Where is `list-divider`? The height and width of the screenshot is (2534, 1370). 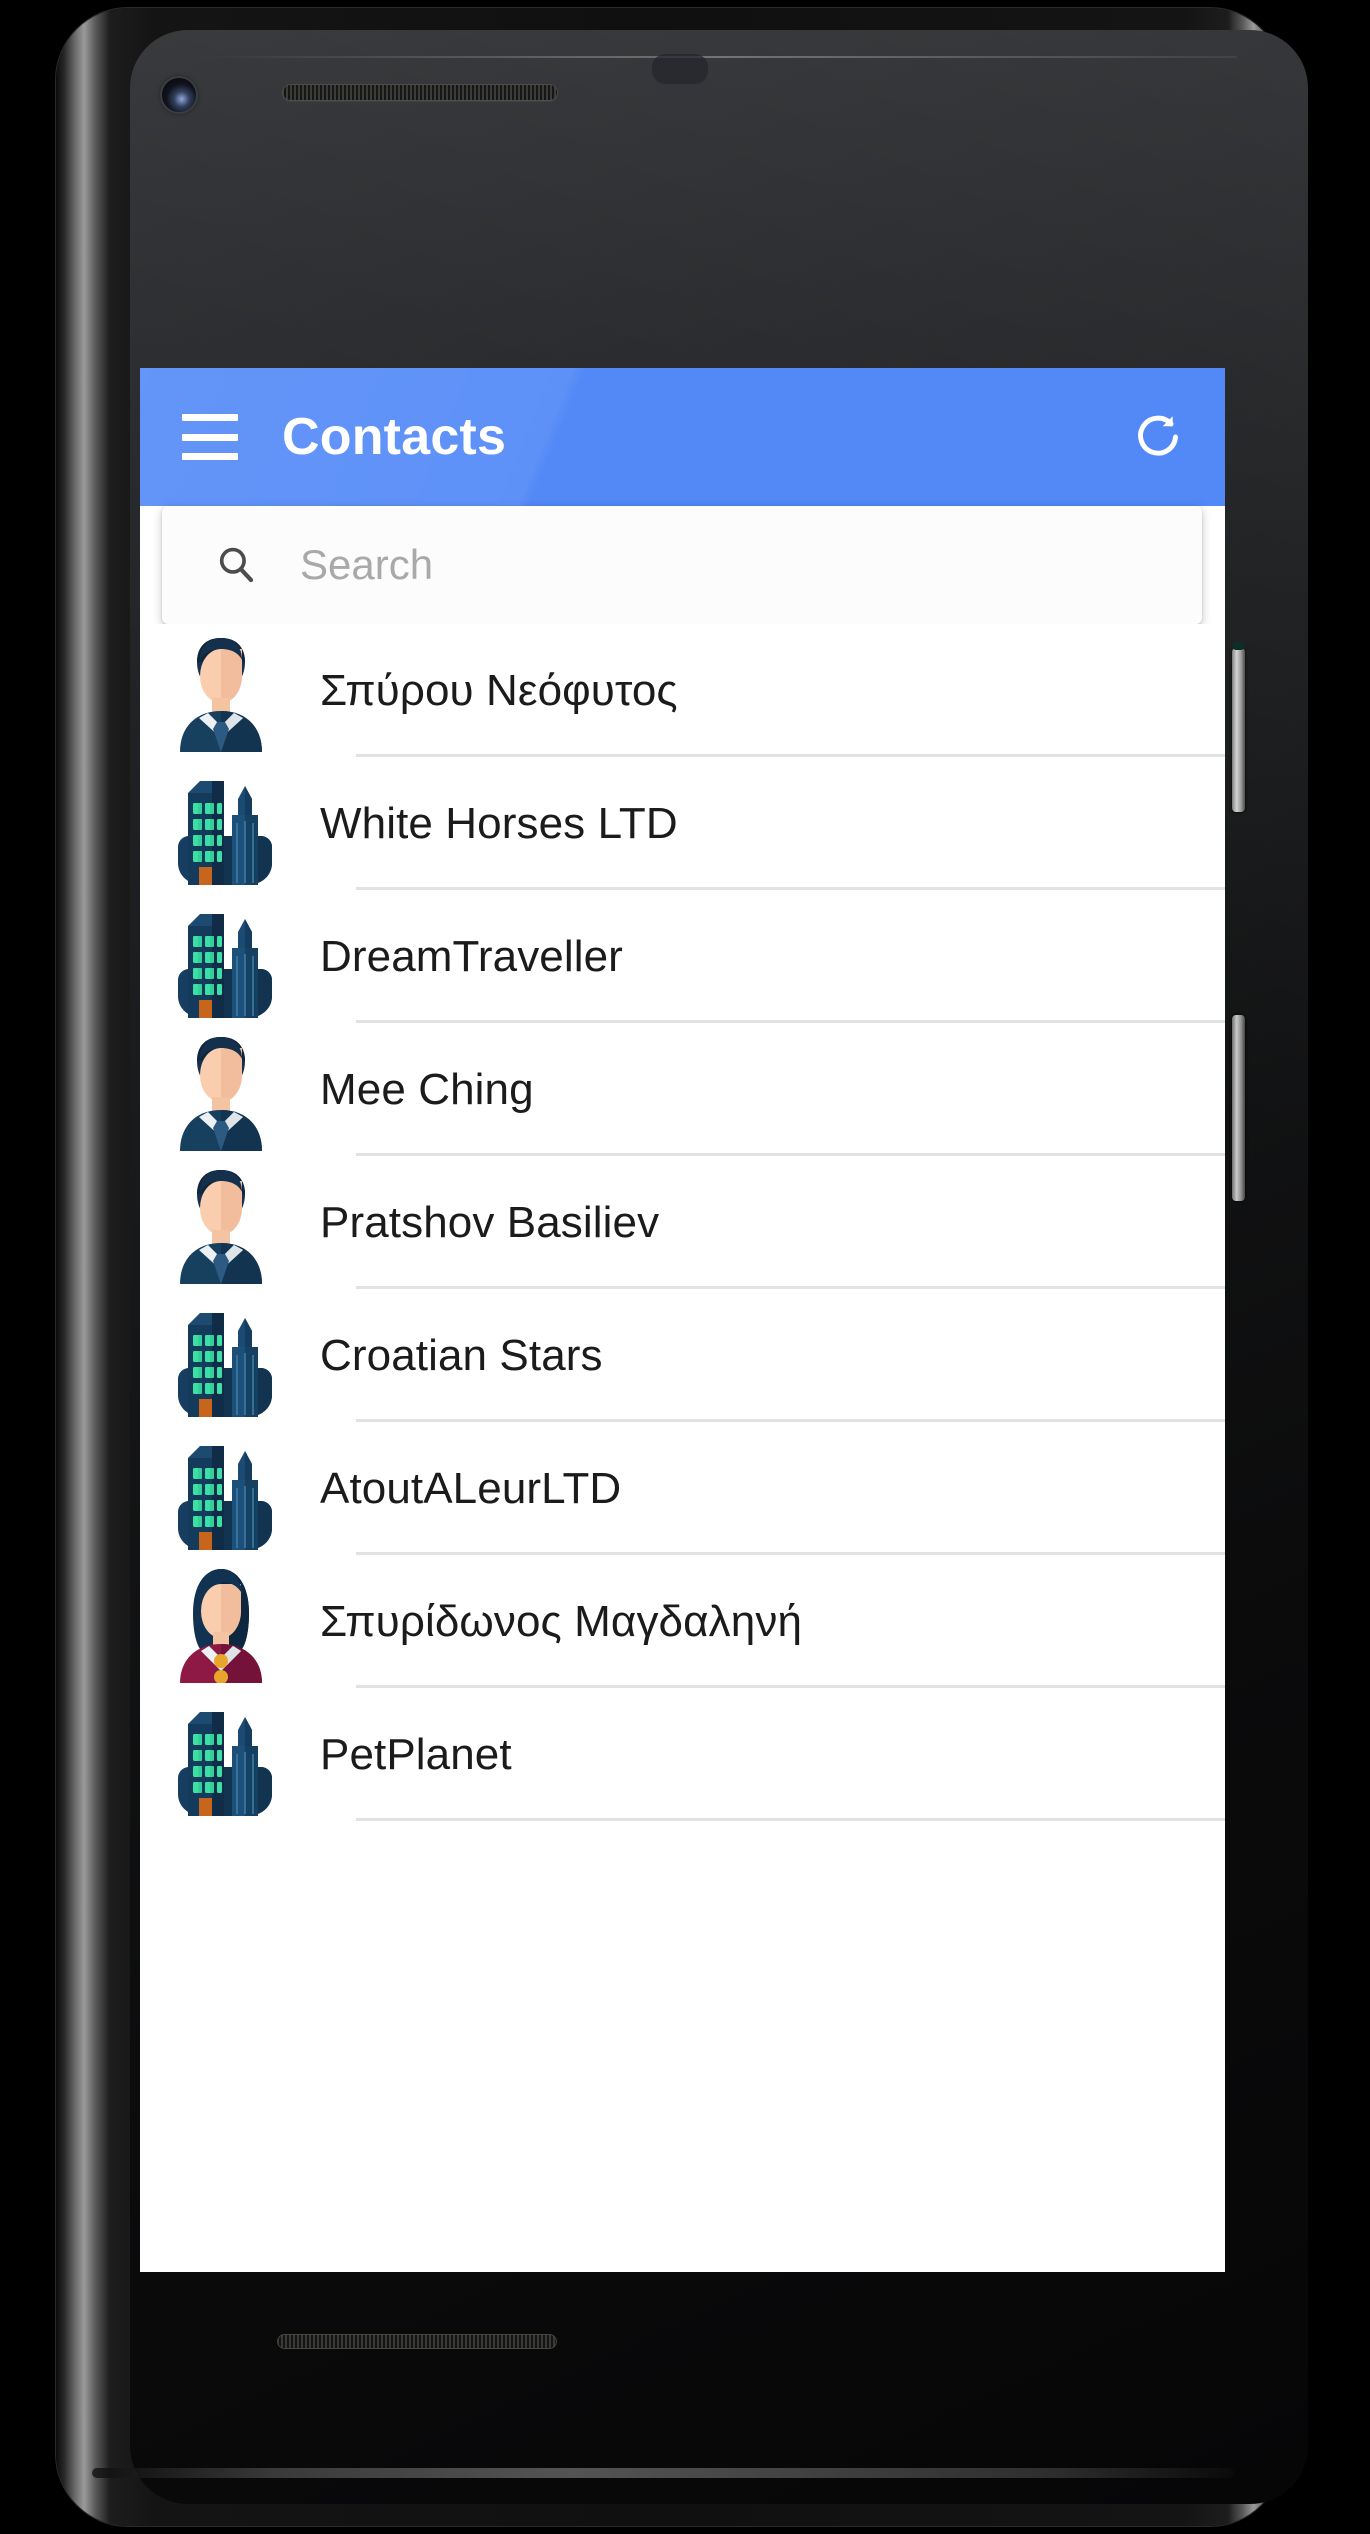 list-divider is located at coordinates (790, 1819).